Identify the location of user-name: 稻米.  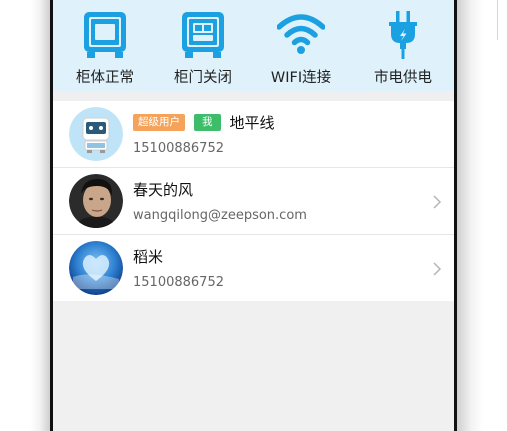
(148, 256).